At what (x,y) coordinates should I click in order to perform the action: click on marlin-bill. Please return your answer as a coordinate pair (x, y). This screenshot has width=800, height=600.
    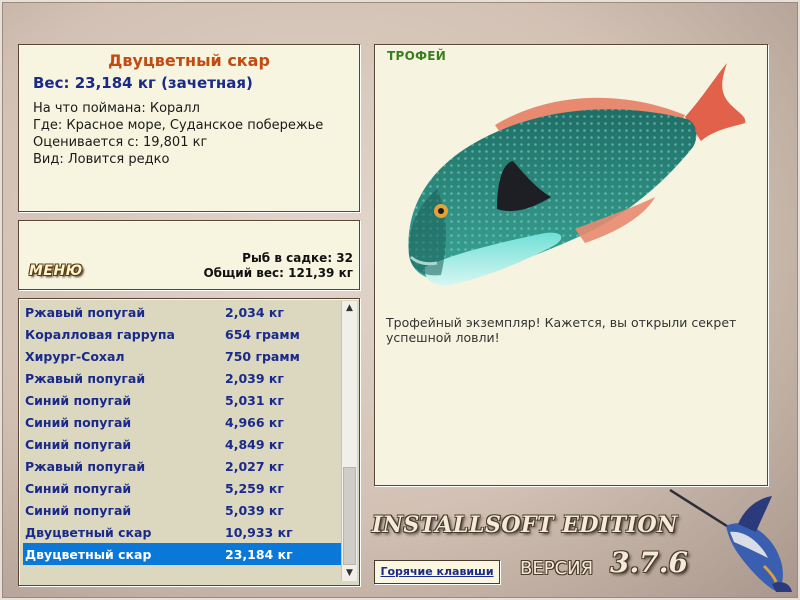
    Looking at the image, I should click on (700, 509).